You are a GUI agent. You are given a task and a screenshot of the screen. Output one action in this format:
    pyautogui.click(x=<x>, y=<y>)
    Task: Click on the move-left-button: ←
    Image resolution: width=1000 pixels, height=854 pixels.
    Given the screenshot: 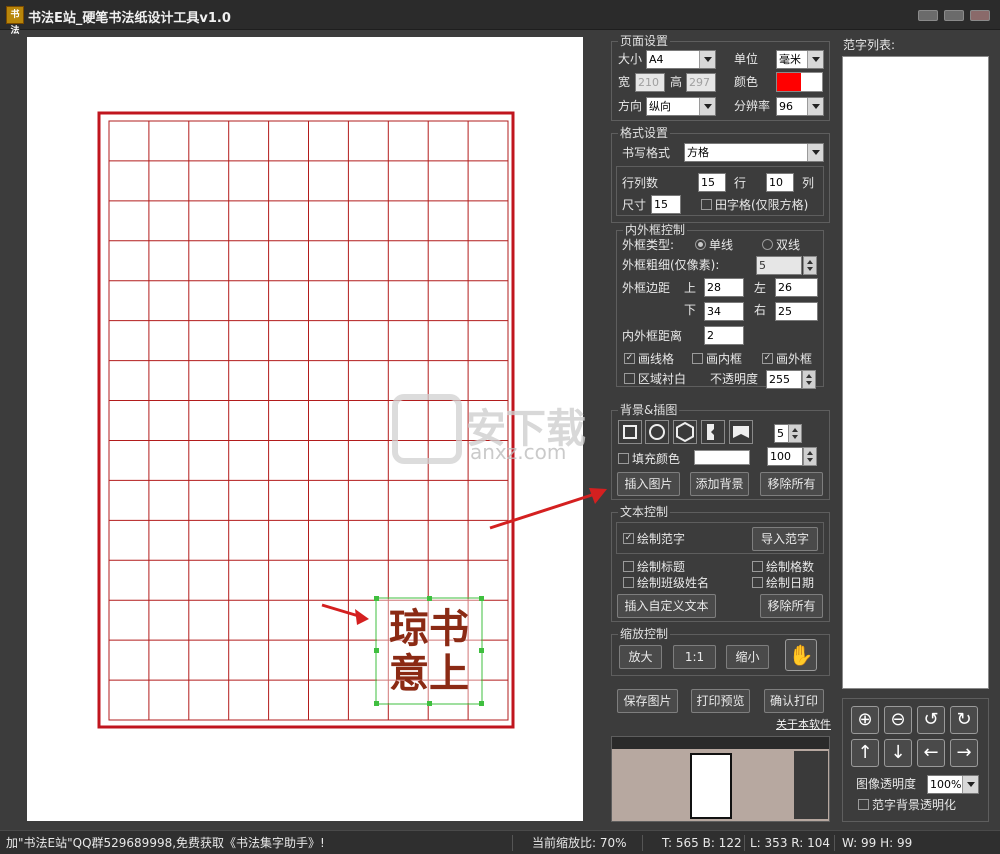 What is the action you would take?
    pyautogui.click(x=931, y=753)
    